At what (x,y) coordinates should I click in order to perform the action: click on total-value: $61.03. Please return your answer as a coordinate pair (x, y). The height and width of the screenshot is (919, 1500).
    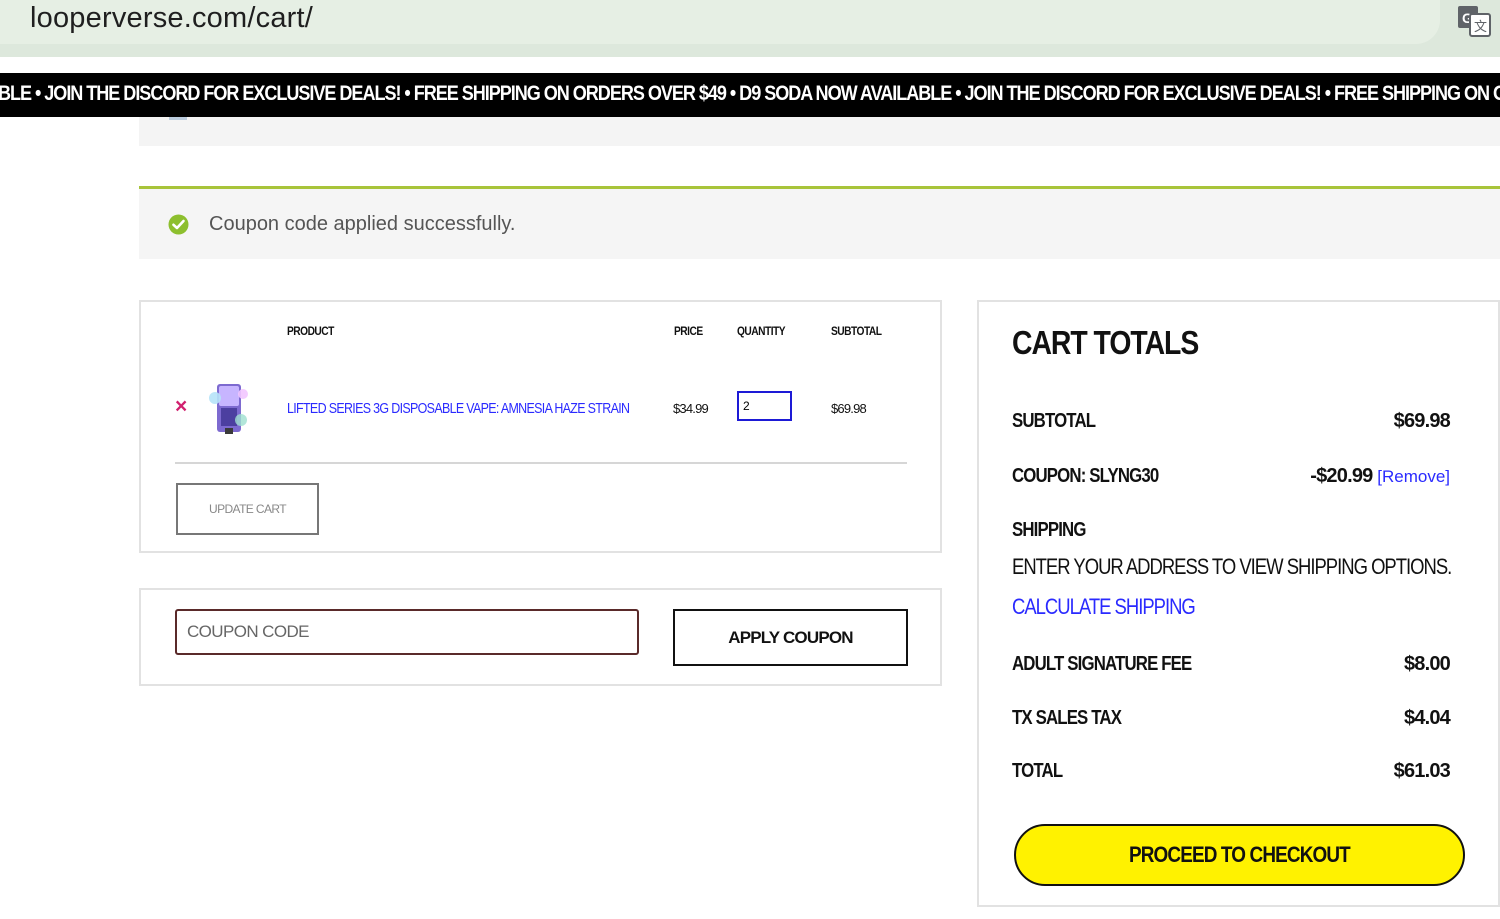
    Looking at the image, I should click on (1422, 771).